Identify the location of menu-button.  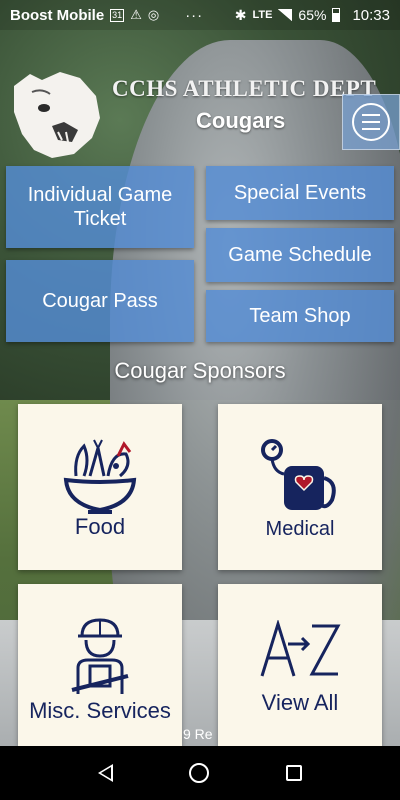
(371, 122).